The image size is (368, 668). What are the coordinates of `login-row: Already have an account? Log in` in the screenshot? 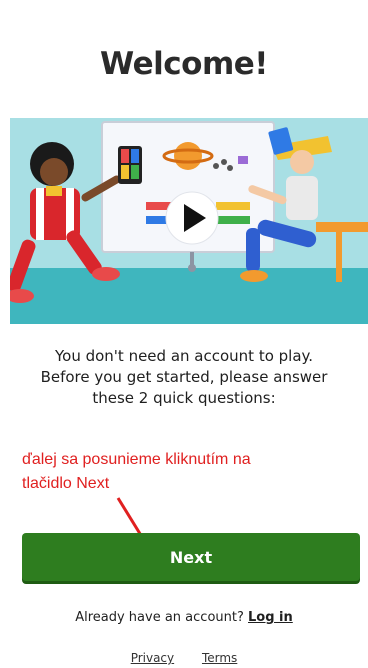 It's located at (184, 617).